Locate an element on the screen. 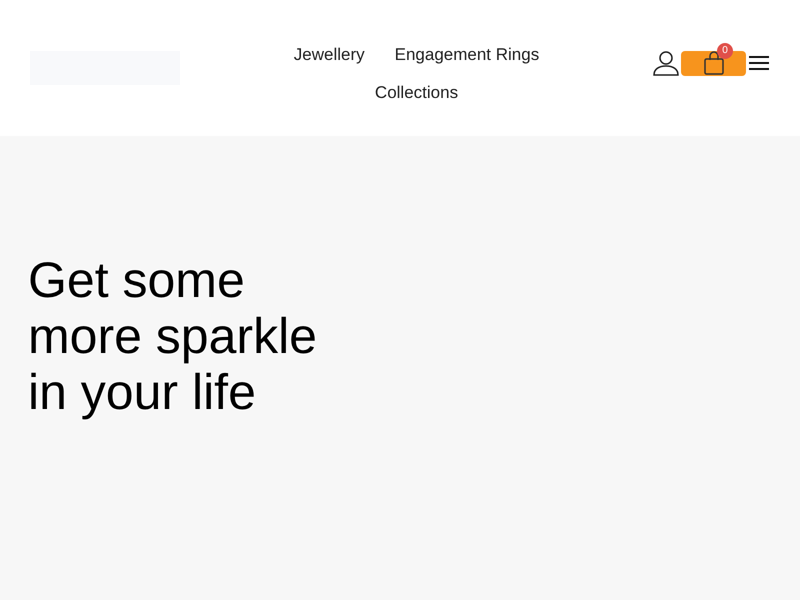 This screenshot has height=600, width=800. menu-icon is located at coordinates (759, 63).